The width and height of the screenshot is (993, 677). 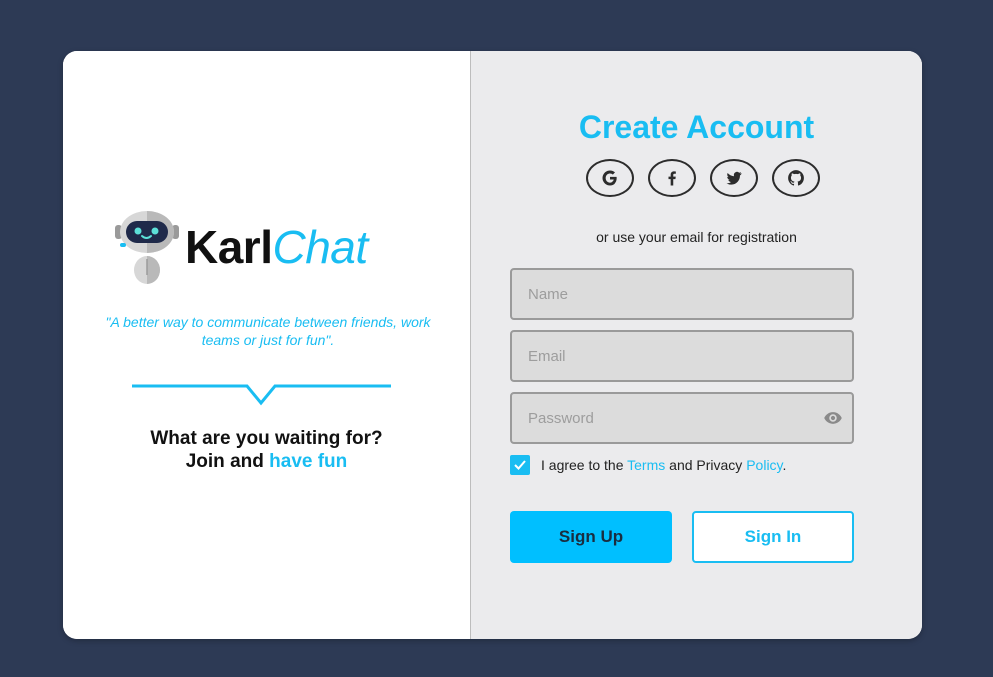 I want to click on logo-text: KarlChat, so click(x=276, y=247).